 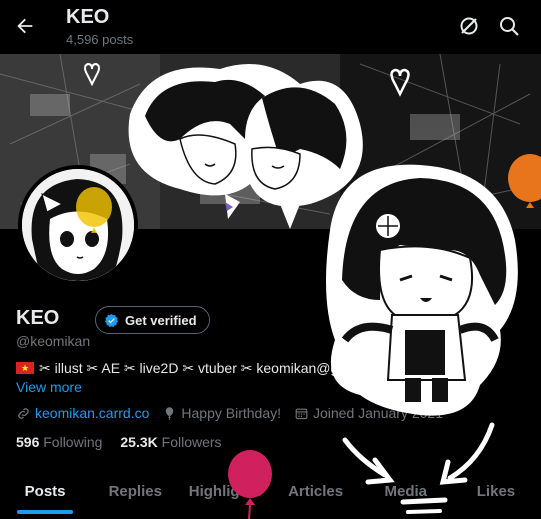 What do you see at coordinates (25, 368) in the screenshot?
I see `vietnam-flag-icon` at bounding box center [25, 368].